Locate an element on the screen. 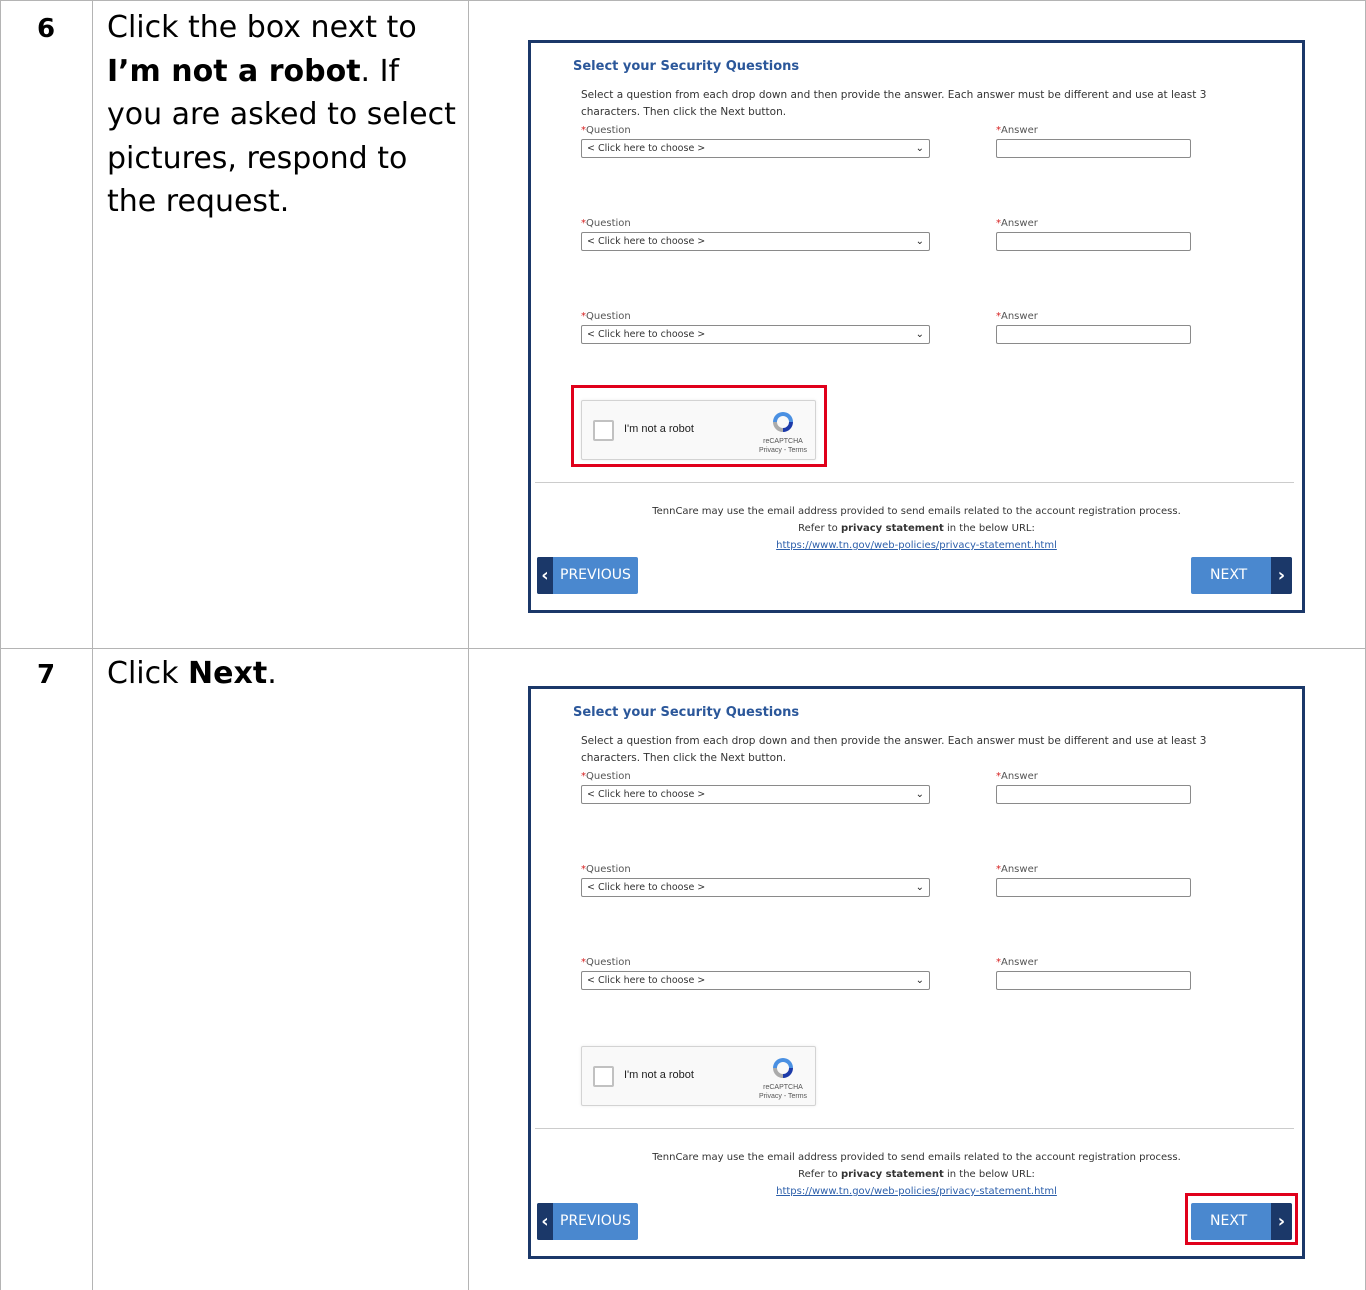 The height and width of the screenshot is (1290, 1366). step-number: 6 is located at coordinates (46, 29).